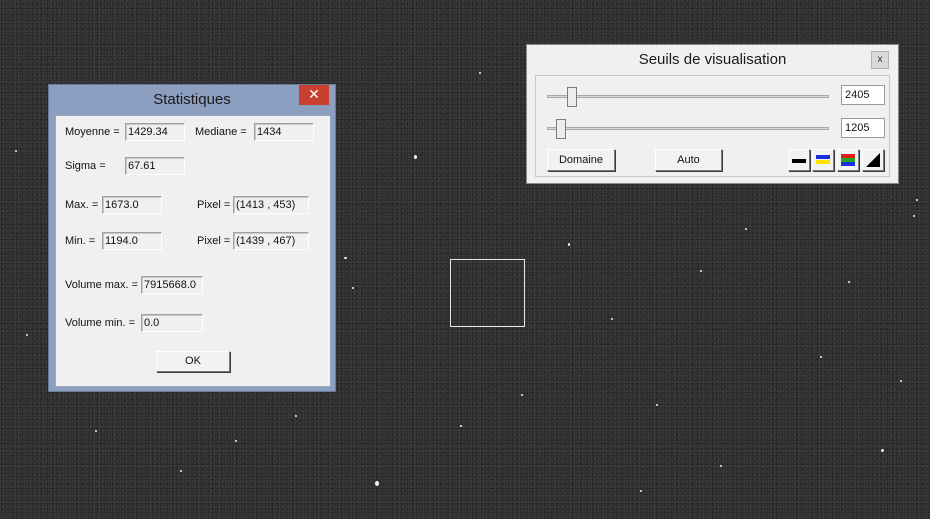  What do you see at coordinates (102, 285) in the screenshot?
I see `volume-max-label: Volume max. =` at bounding box center [102, 285].